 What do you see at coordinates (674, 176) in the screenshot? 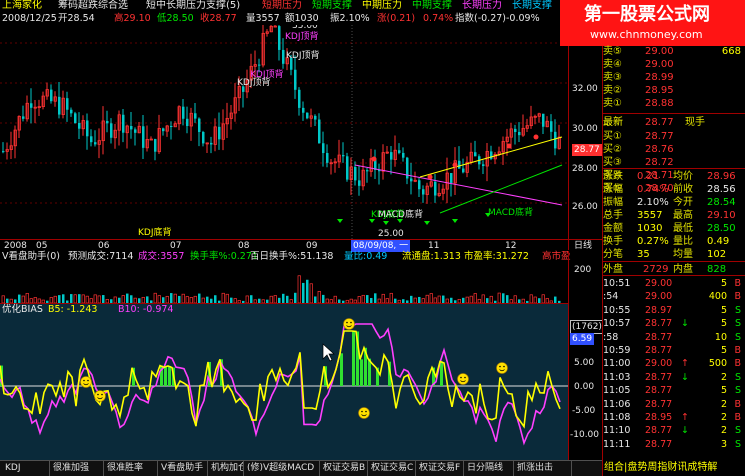
I see `stat-row: 涨跌 0.21 均价 28.96` at bounding box center [674, 176].